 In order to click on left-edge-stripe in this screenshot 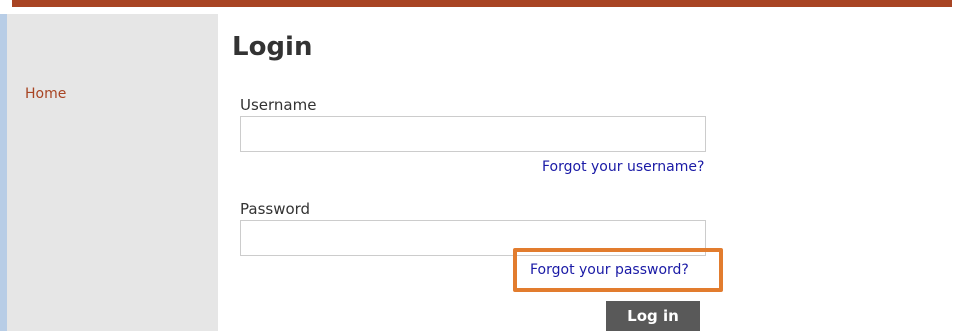, I will do `click(3, 172)`.